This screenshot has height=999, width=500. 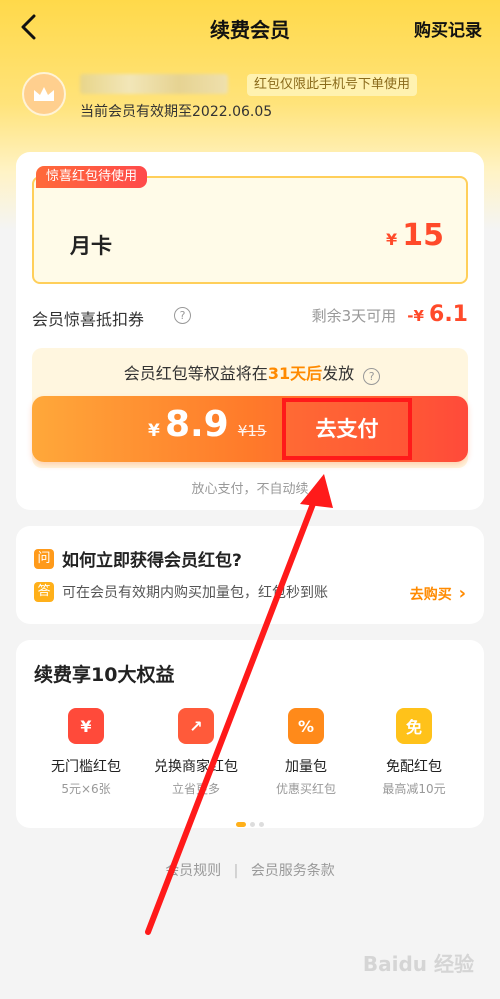 I want to click on benefit-notice: 会员红包等权益将在31天后发放 ?, so click(x=250, y=372).